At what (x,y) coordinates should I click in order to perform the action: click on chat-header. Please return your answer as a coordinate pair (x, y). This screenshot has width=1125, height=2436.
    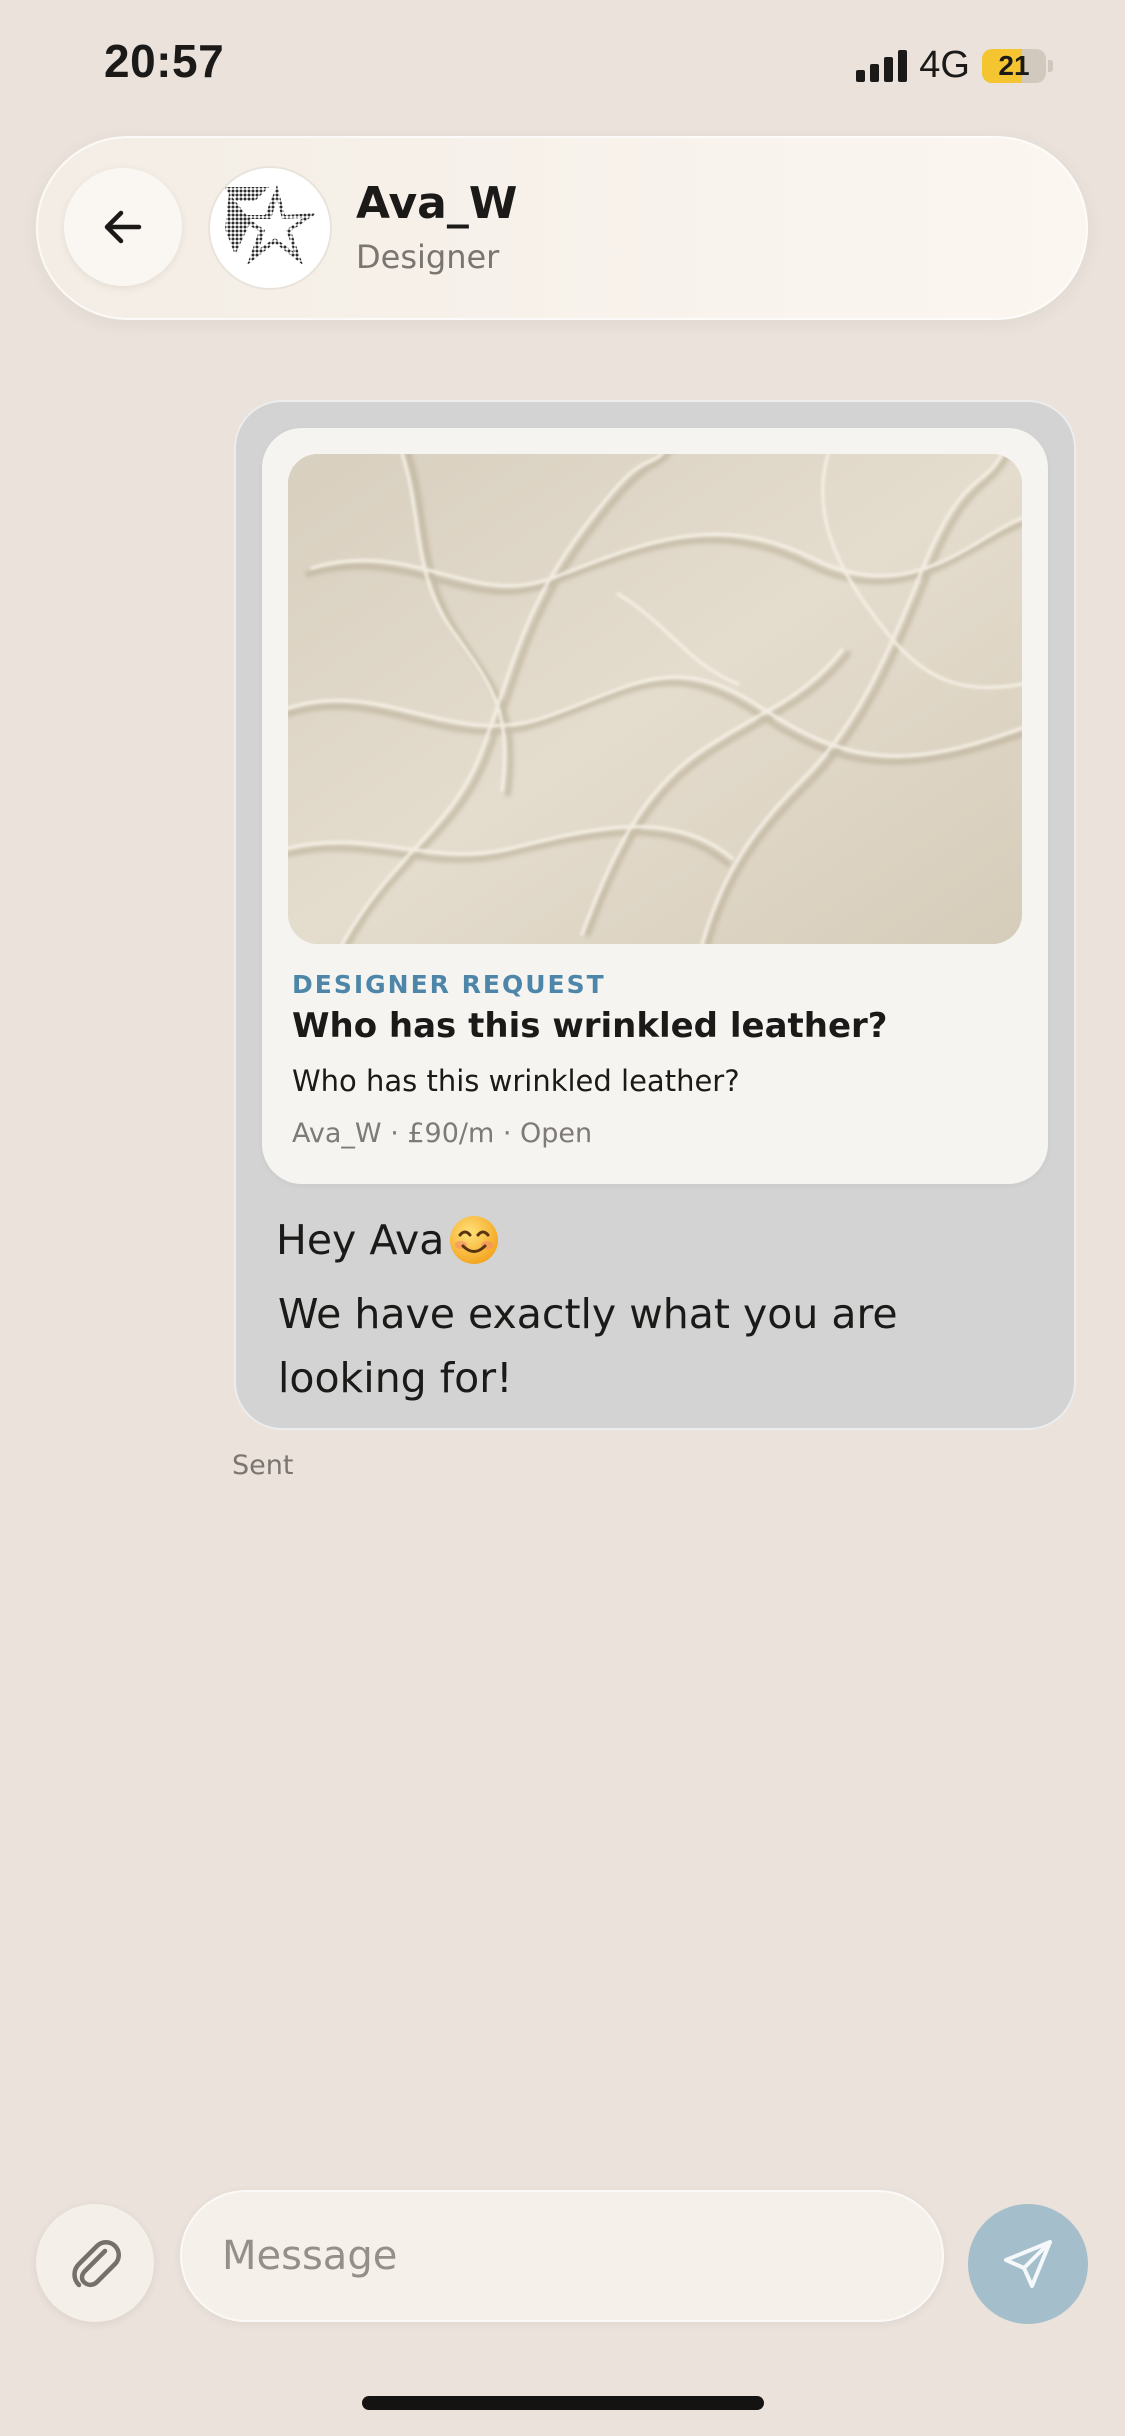
    Looking at the image, I should click on (562, 228).